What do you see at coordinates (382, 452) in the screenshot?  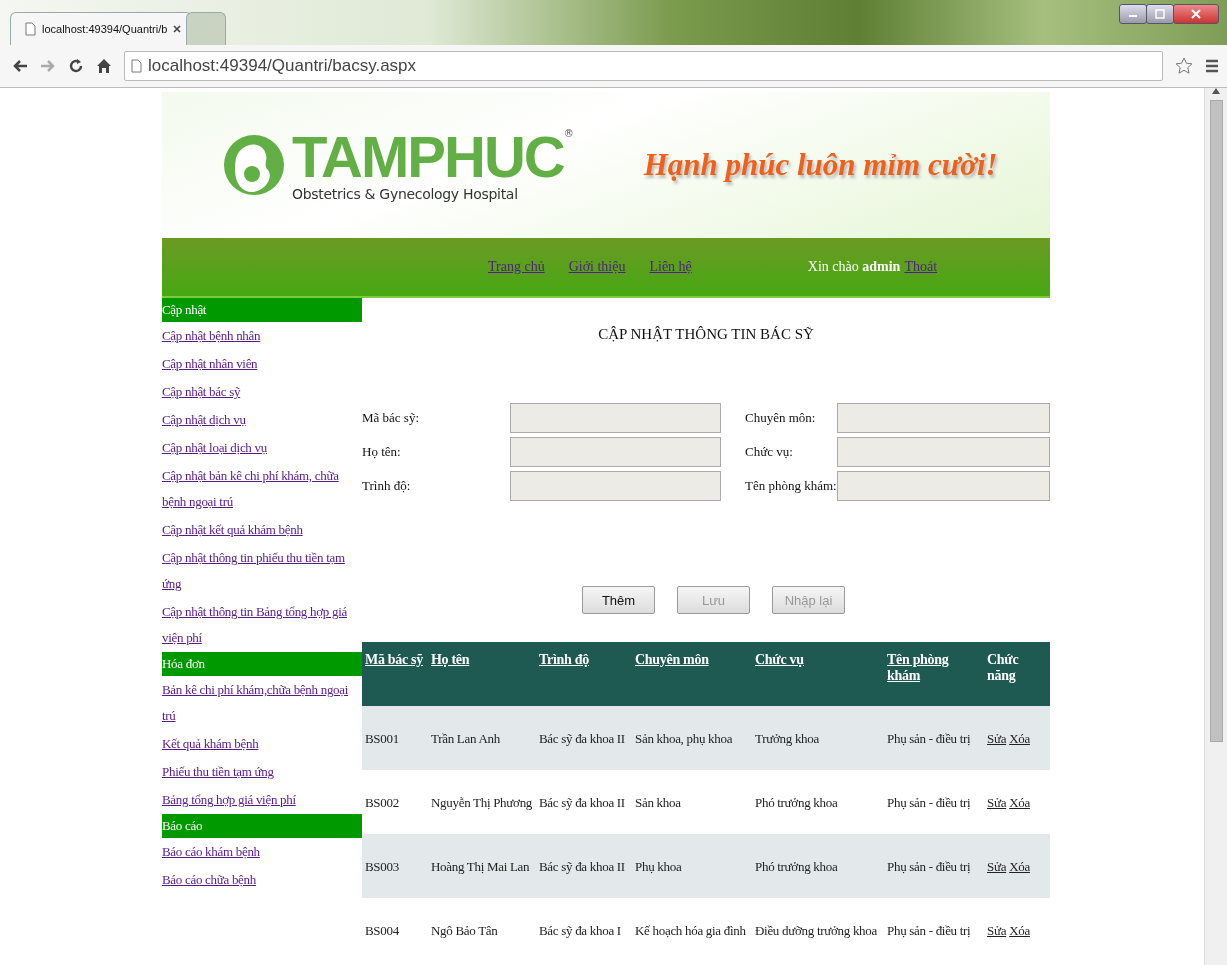 I see `field-label: Họ tên:` at bounding box center [382, 452].